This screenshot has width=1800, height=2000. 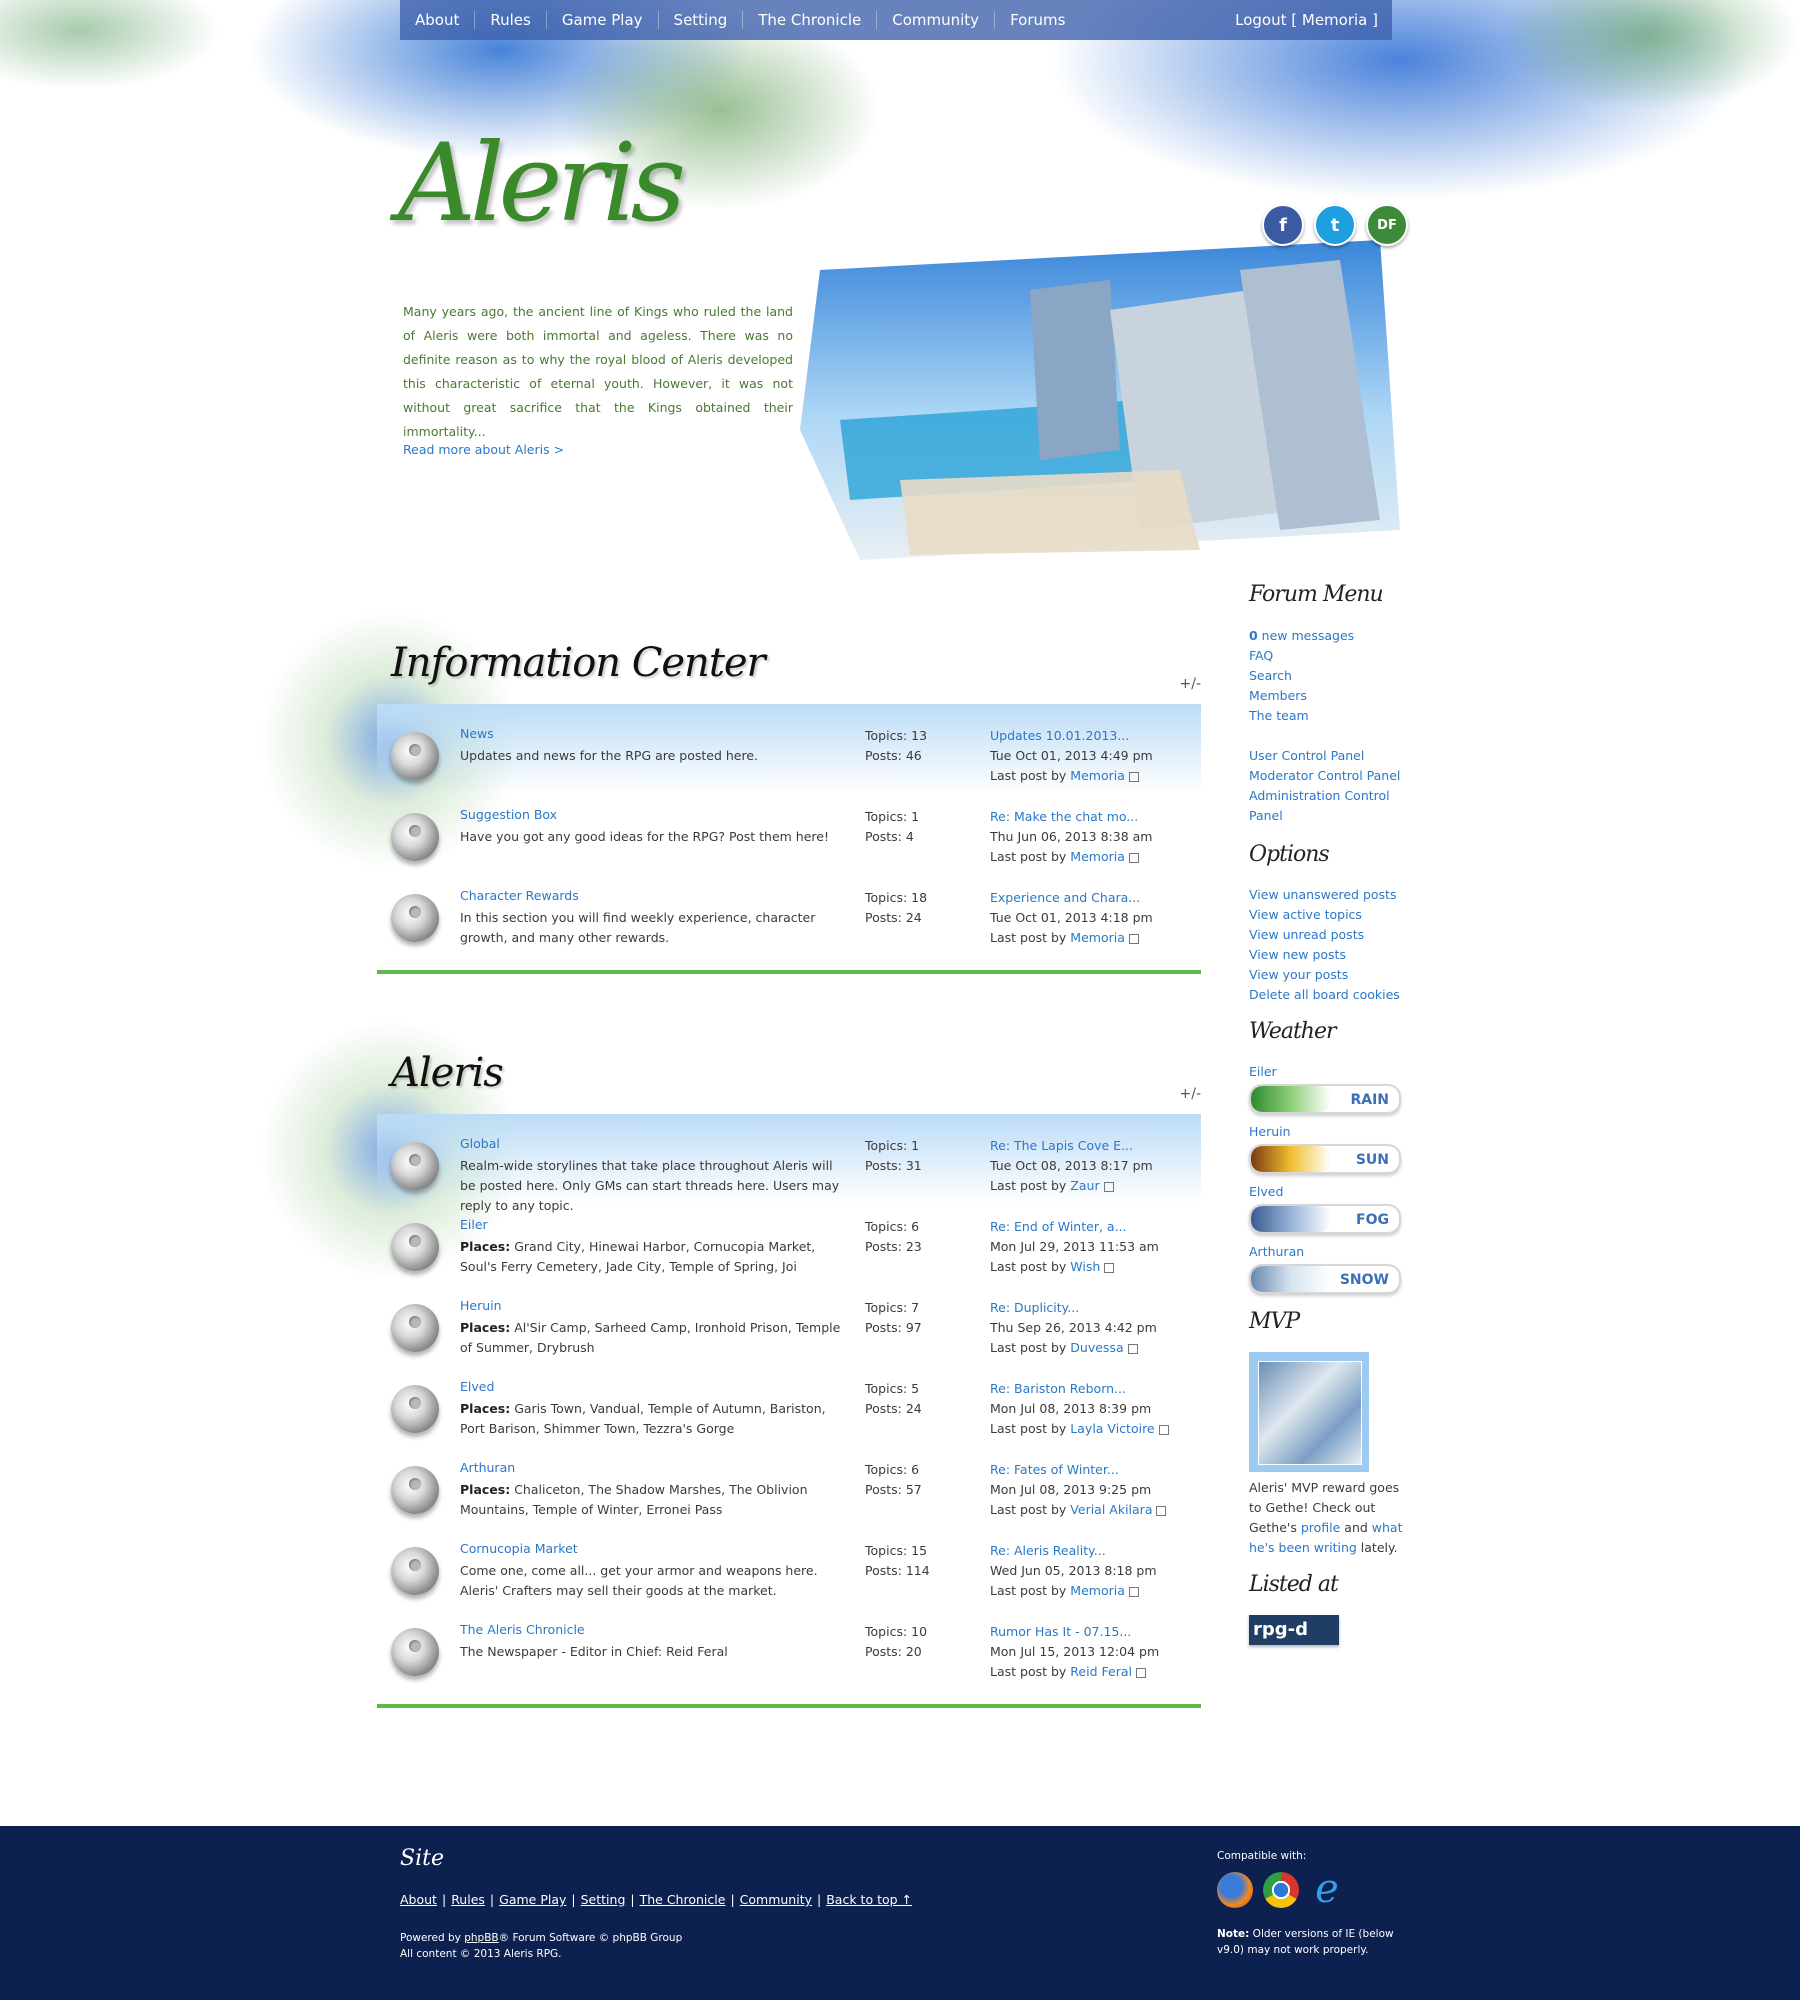 What do you see at coordinates (1112, 1428) in the screenshot?
I see `last-post-user: Layla Victoire` at bounding box center [1112, 1428].